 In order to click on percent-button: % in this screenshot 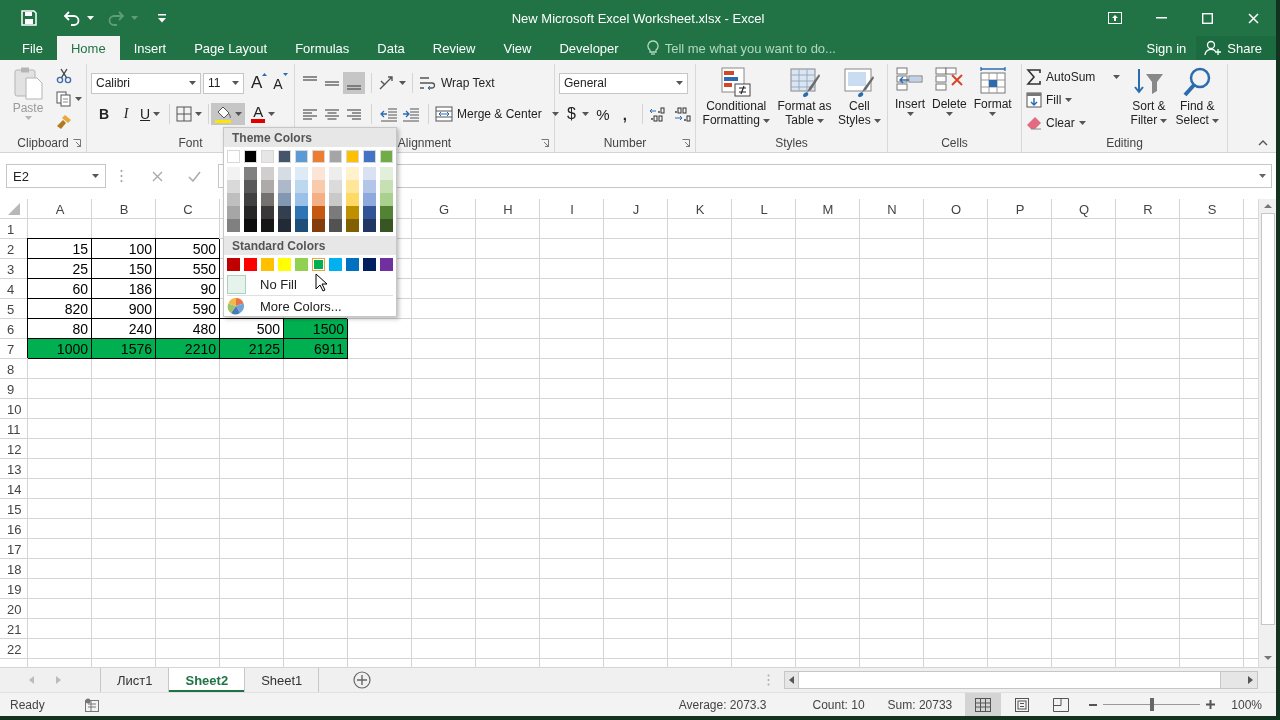, I will do `click(602, 114)`.